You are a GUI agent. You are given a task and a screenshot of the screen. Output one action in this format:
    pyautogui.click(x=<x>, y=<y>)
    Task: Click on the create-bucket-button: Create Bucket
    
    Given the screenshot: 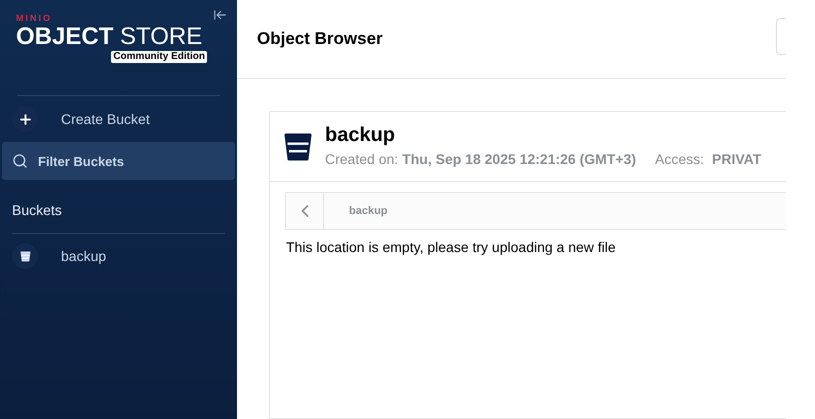 What is the action you would take?
    pyautogui.click(x=118, y=119)
    